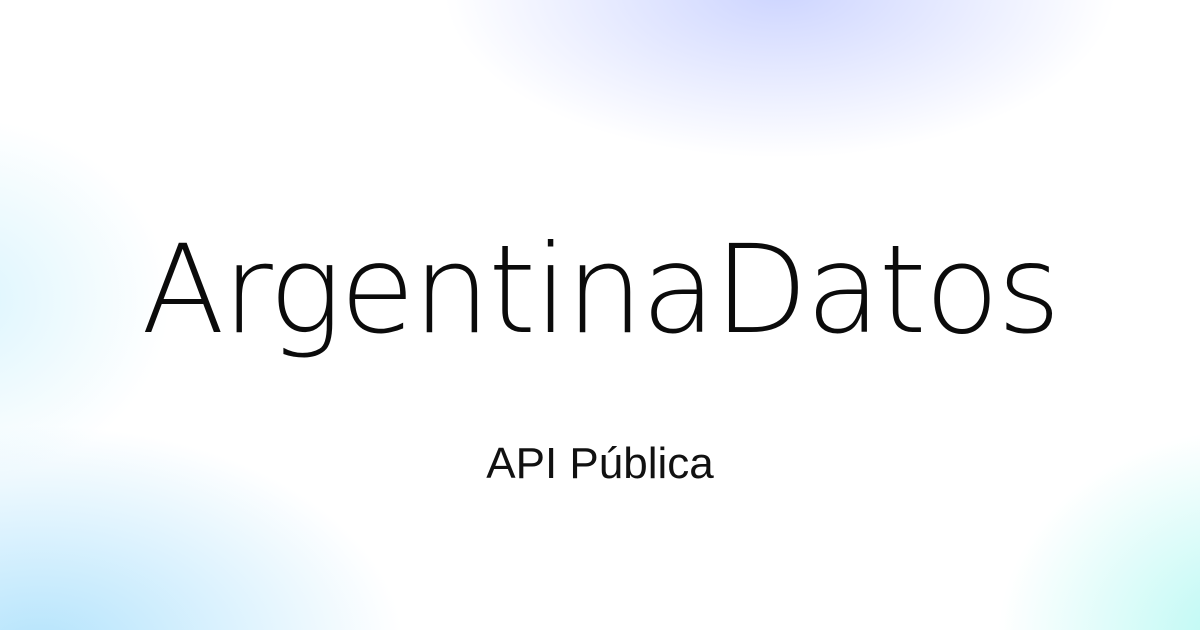  Describe the element at coordinates (600, 463) in the screenshot. I see `site-subtitle: API Pública` at that location.